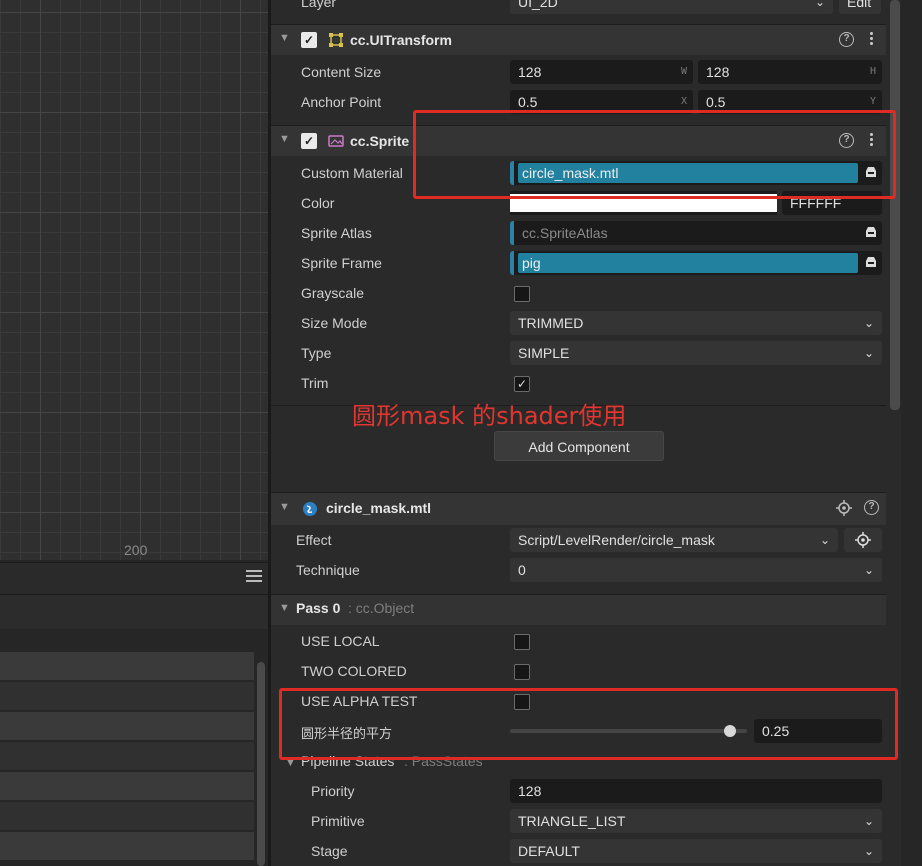  What do you see at coordinates (696, 323) in the screenshot?
I see `size-mode-select: TRIMMED ⌄` at bounding box center [696, 323].